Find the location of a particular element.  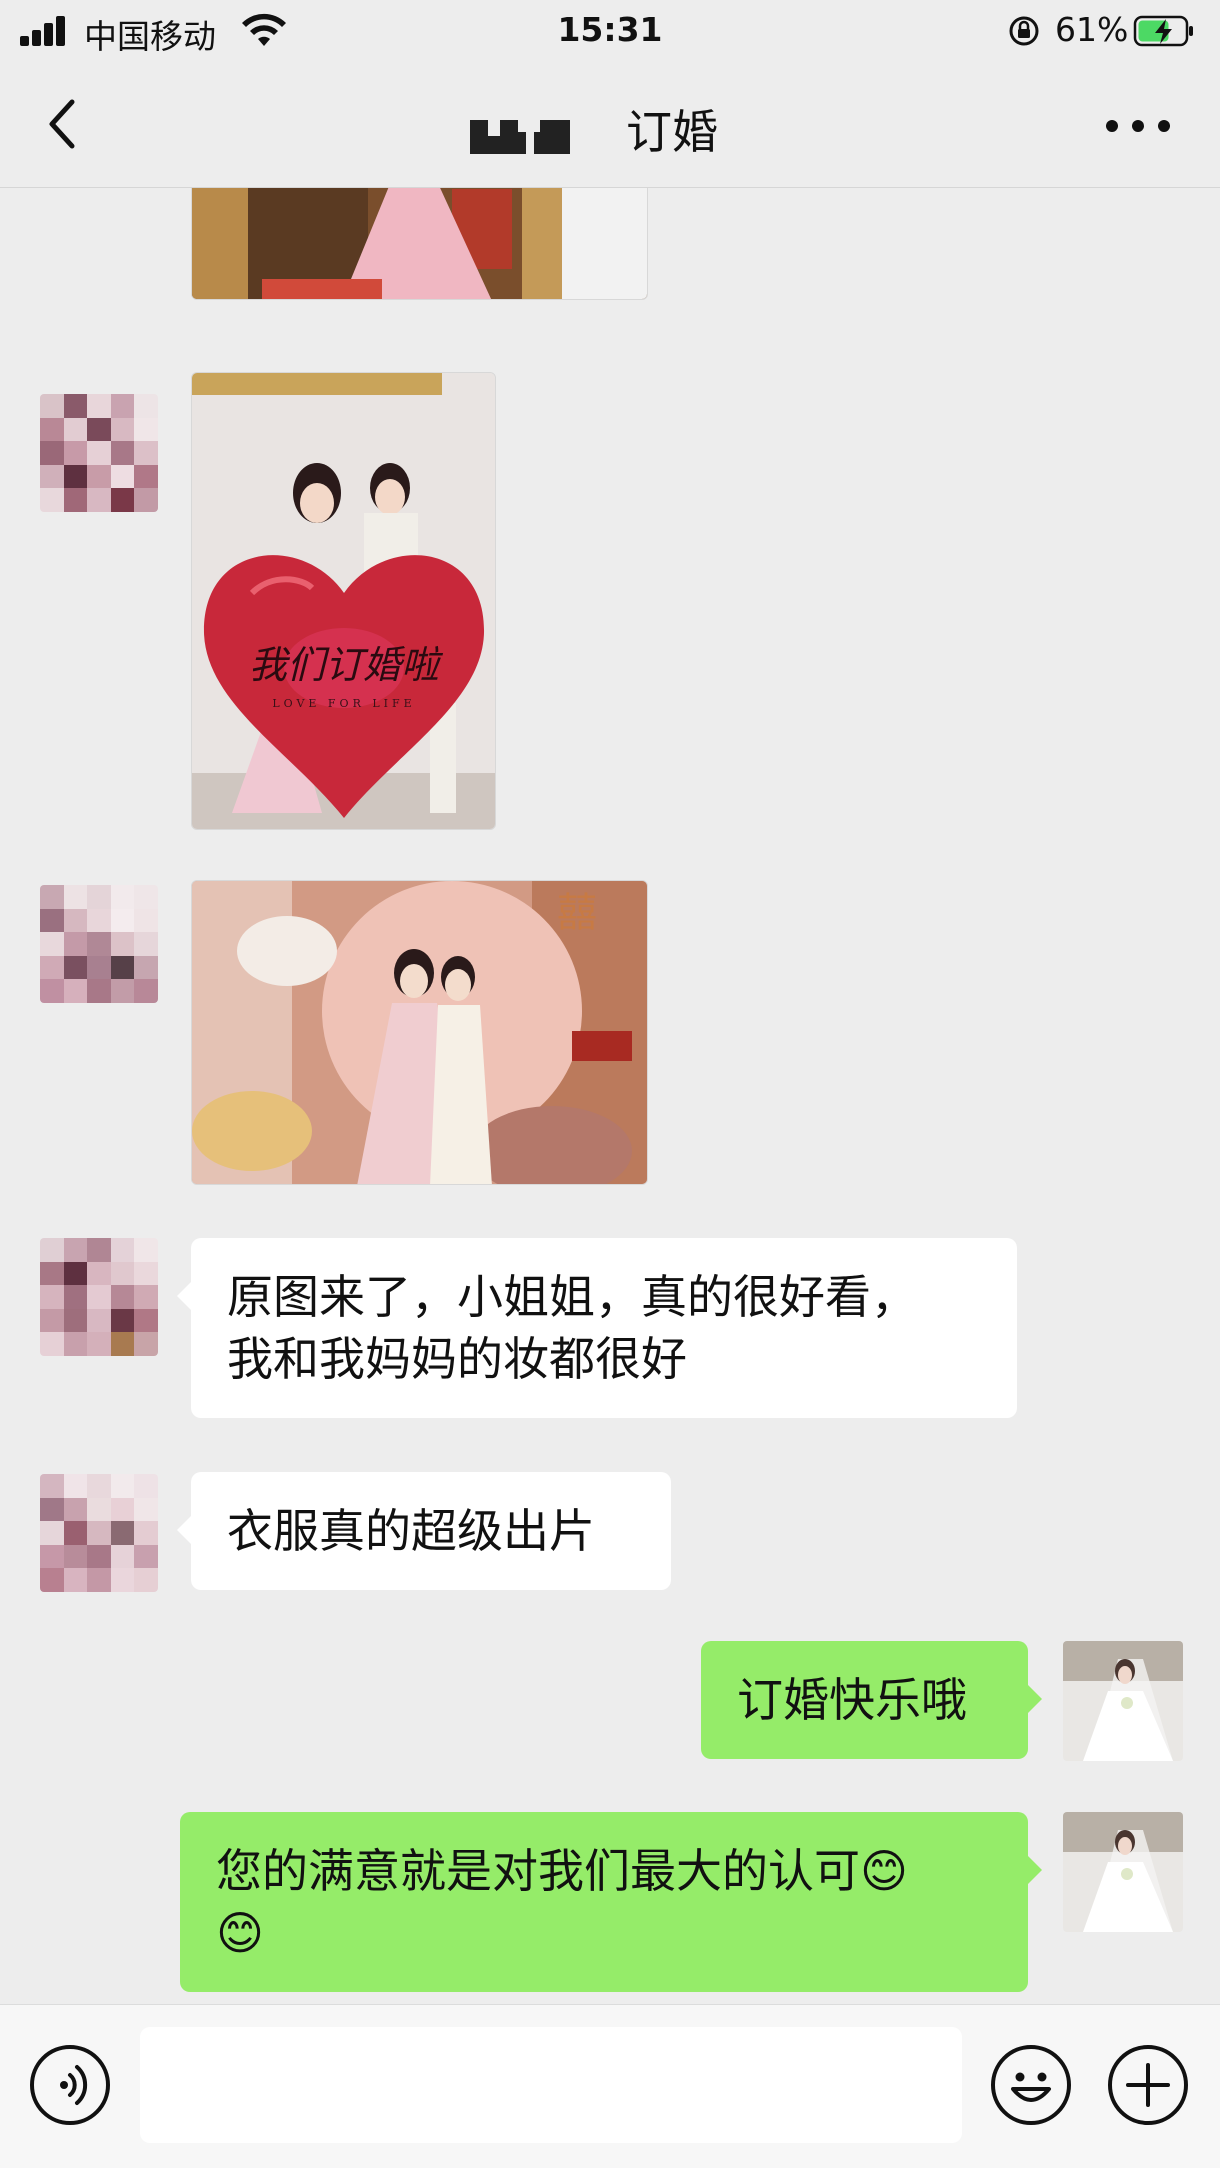

more-button is located at coordinates (1139, 124).